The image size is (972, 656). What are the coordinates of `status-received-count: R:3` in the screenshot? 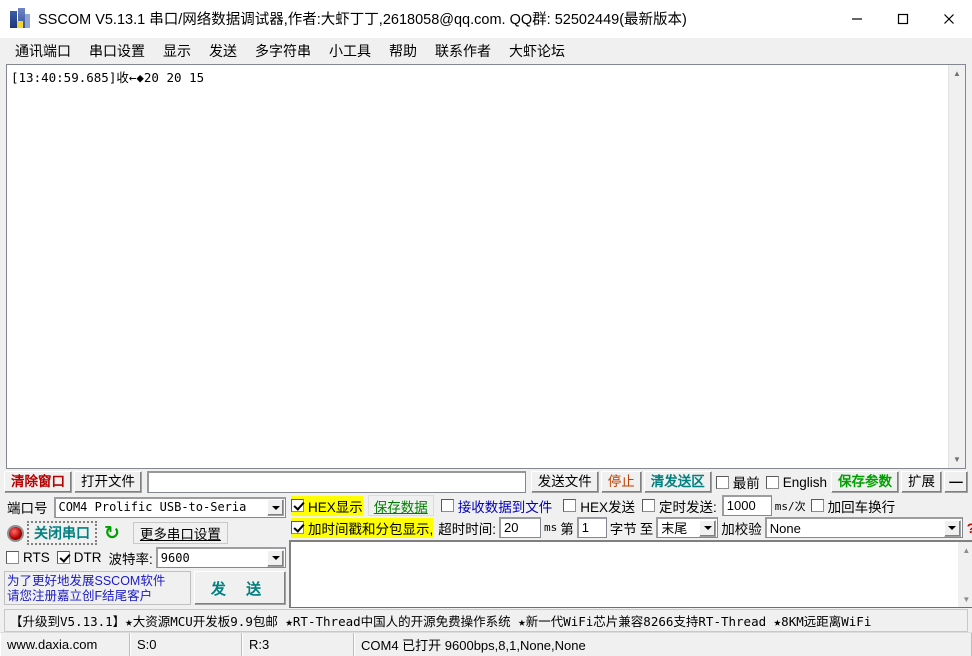 It's located at (298, 644).